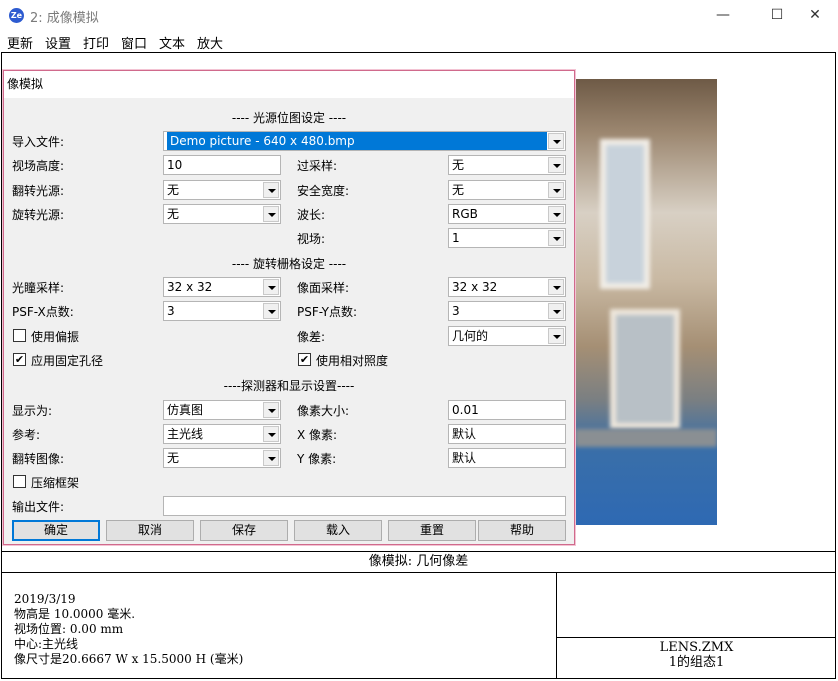 This screenshot has height=681, width=838. What do you see at coordinates (38, 191) in the screenshot?
I see `flip-source-label: 翻转光源:` at bounding box center [38, 191].